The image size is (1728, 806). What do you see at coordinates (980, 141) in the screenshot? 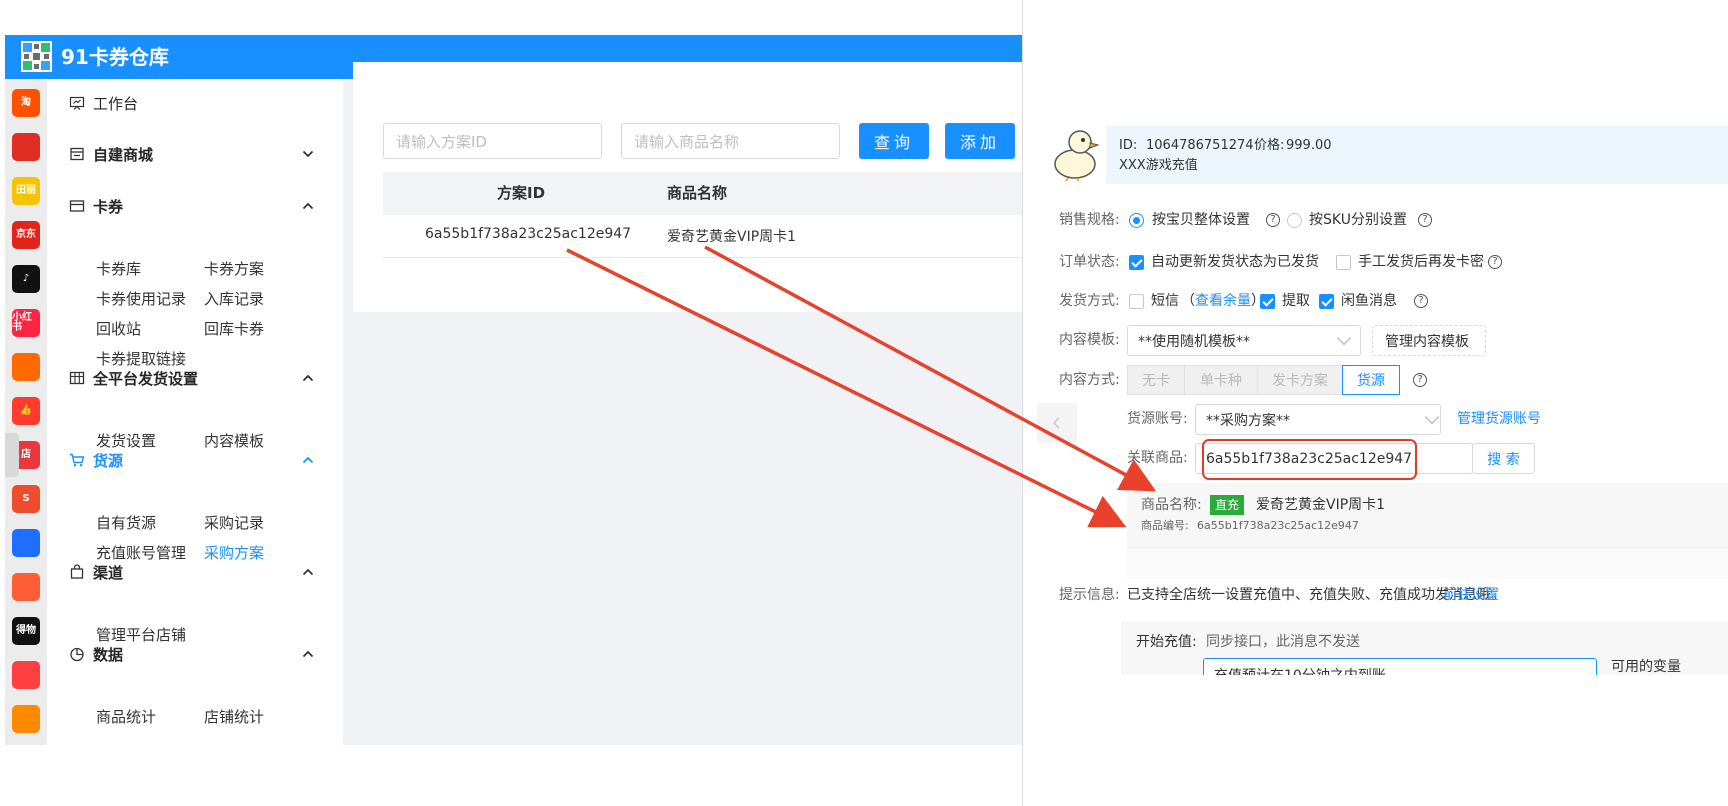
I see `add-button: 添加` at bounding box center [980, 141].